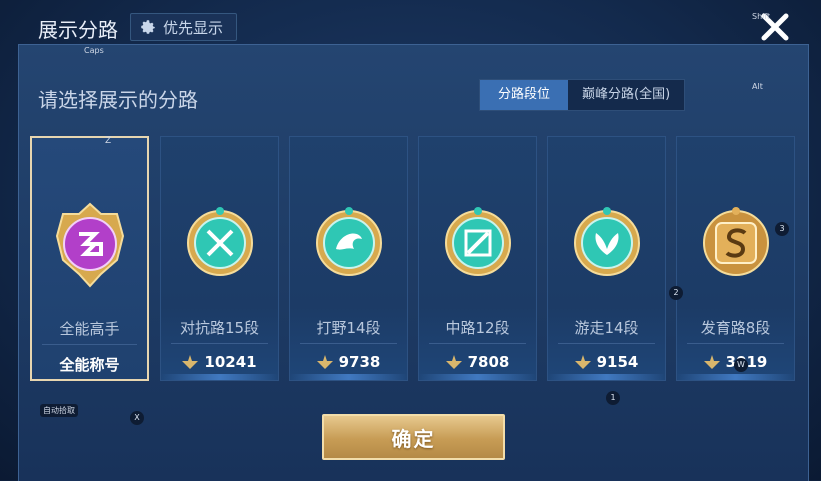 The image size is (821, 481). Describe the element at coordinates (757, 86) in the screenshot. I see `key-hint-alt: Alt` at that location.